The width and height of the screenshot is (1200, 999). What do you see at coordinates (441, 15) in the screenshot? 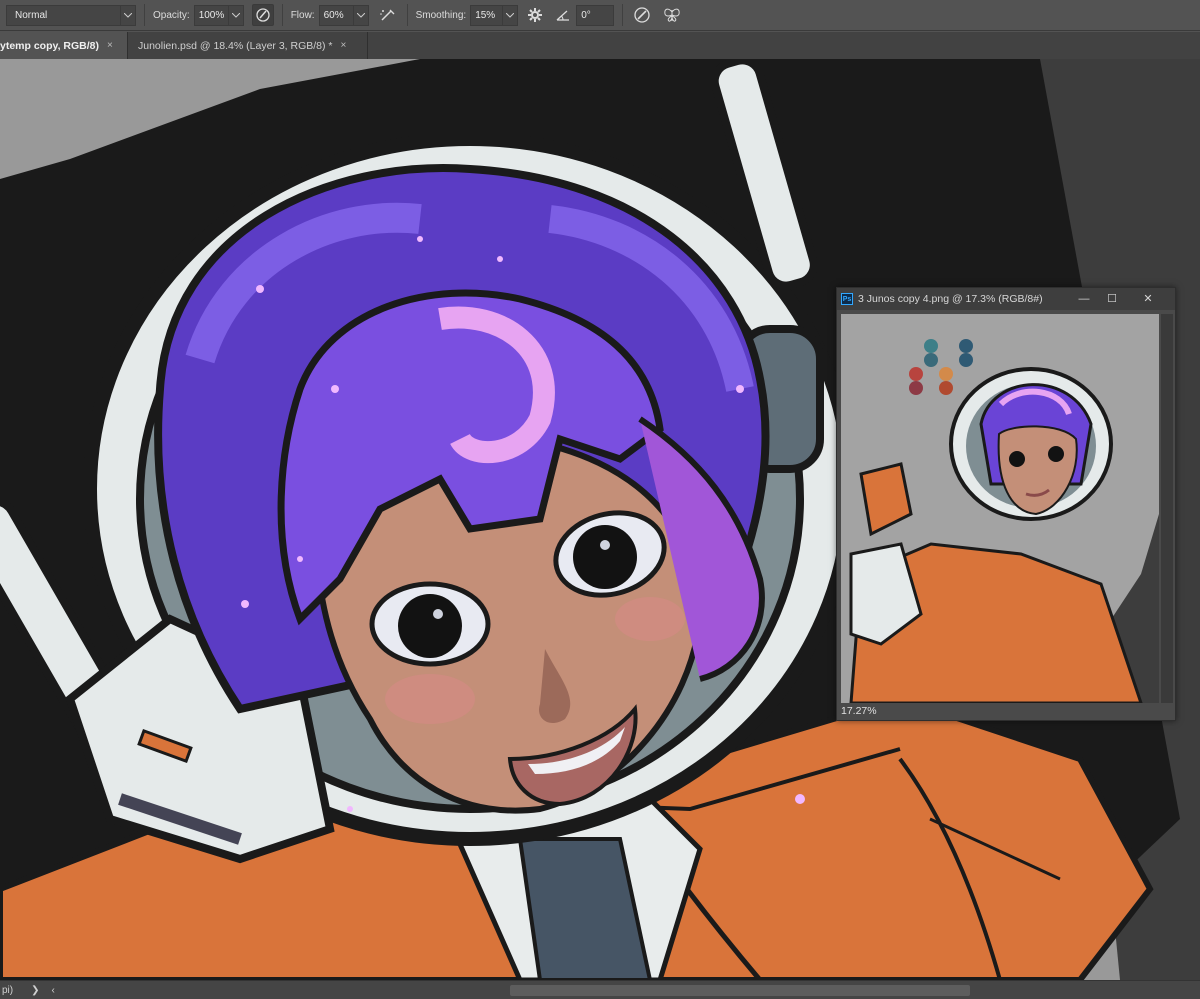
I see `smoothing-label: Smoothing:` at bounding box center [441, 15].